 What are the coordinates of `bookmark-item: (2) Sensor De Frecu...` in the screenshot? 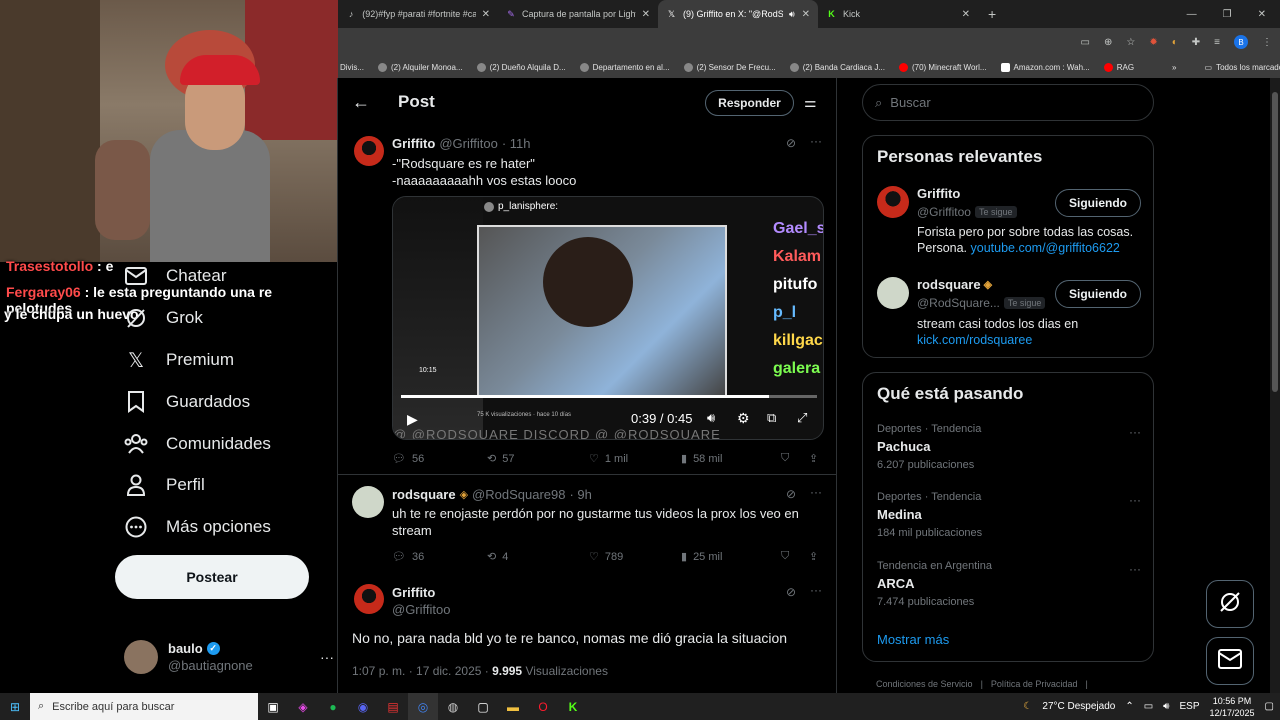 It's located at (729, 67).